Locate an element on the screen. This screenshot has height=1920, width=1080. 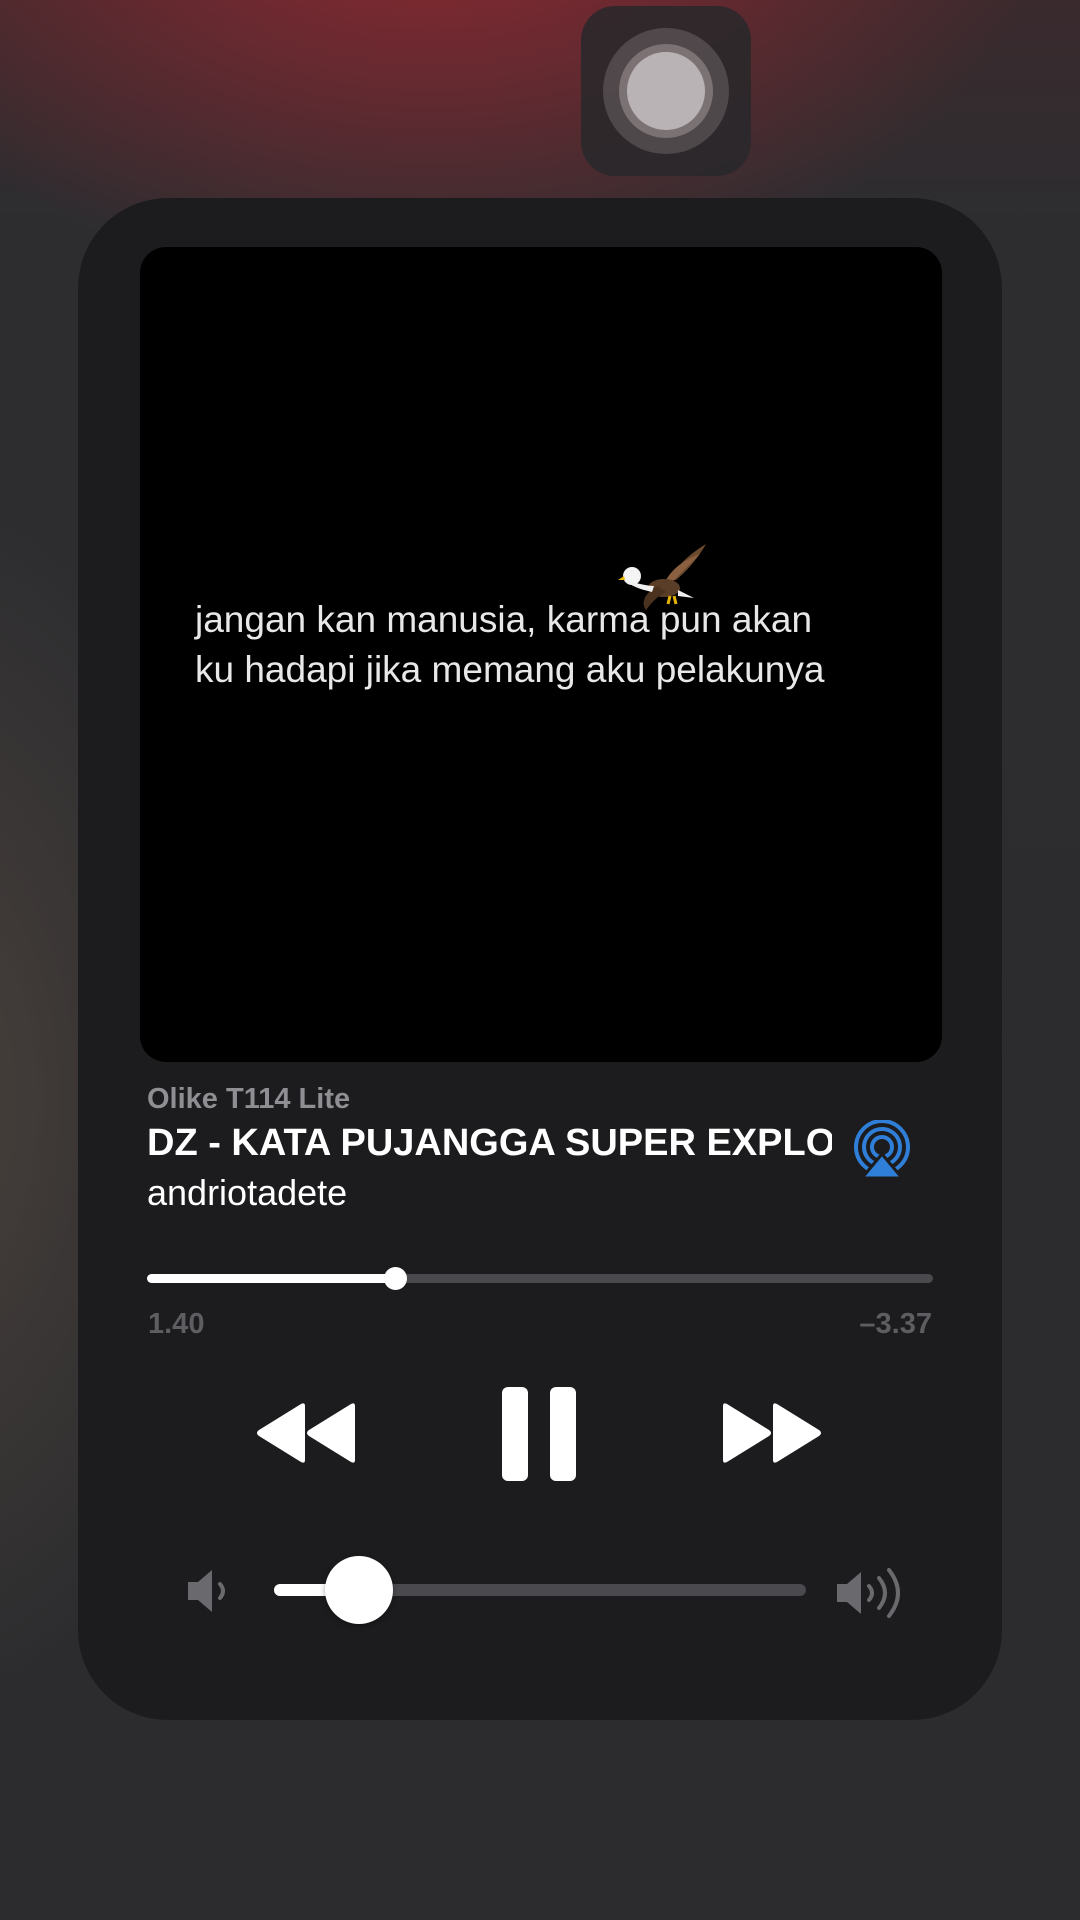
rewind-icon is located at coordinates (307, 1433).